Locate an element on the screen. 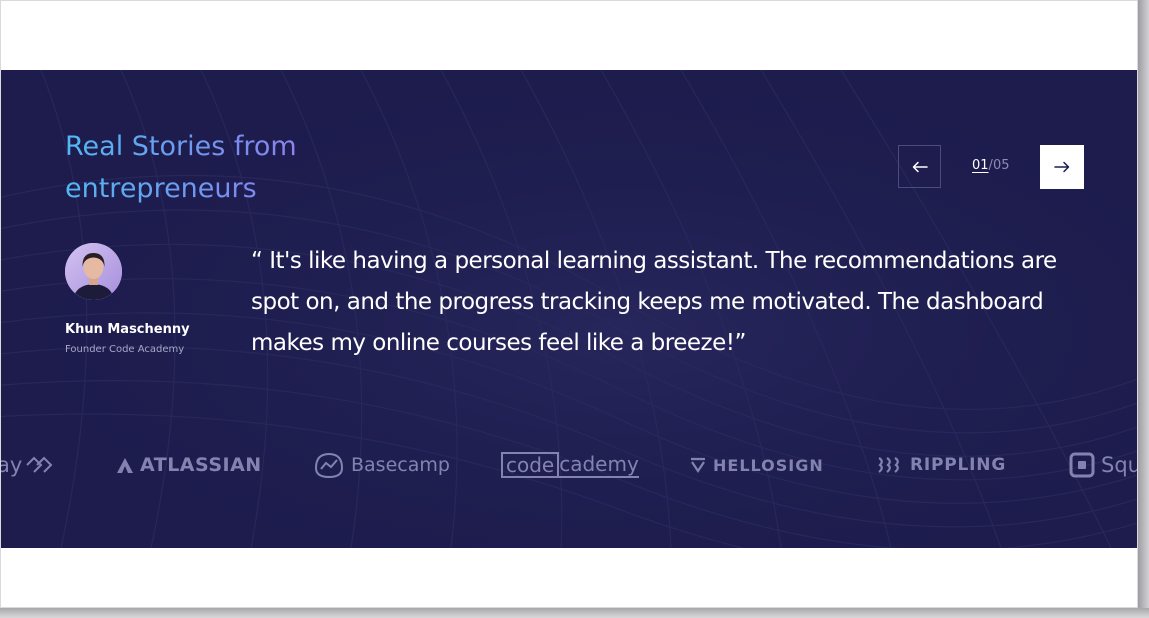 The height and width of the screenshot is (618, 1149). slide-counter: 01/05 is located at coordinates (990, 165).